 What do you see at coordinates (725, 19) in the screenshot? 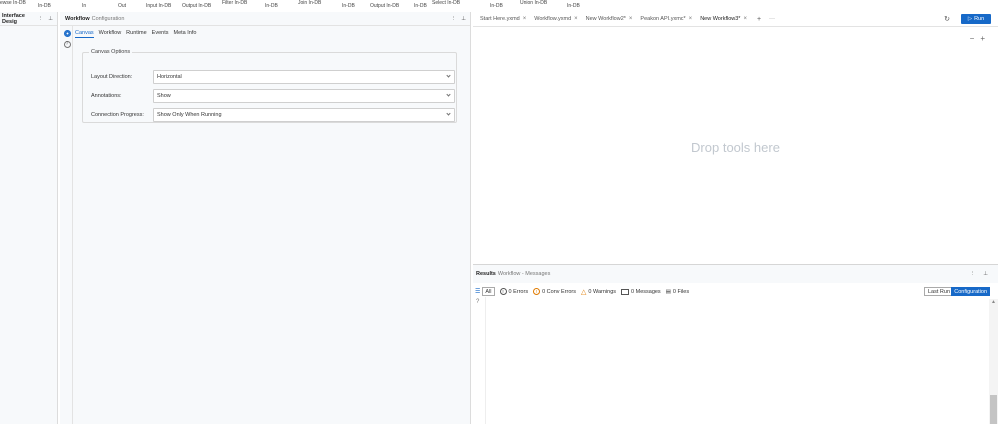
I see `workflow-tab-active: New Workflow3* ×` at bounding box center [725, 19].